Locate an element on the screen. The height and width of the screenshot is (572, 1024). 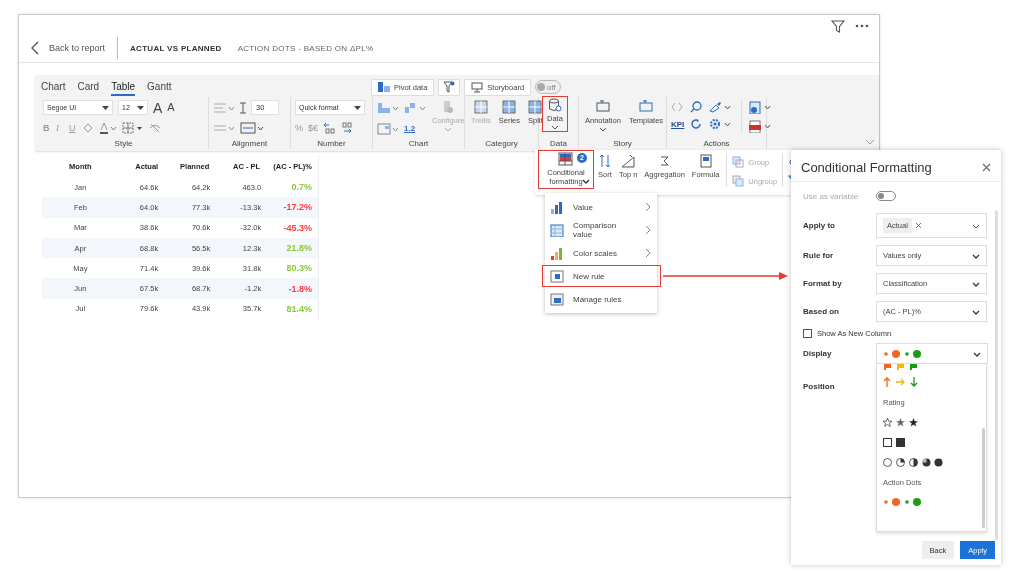
back-link: Back to report is located at coordinates (77, 48).